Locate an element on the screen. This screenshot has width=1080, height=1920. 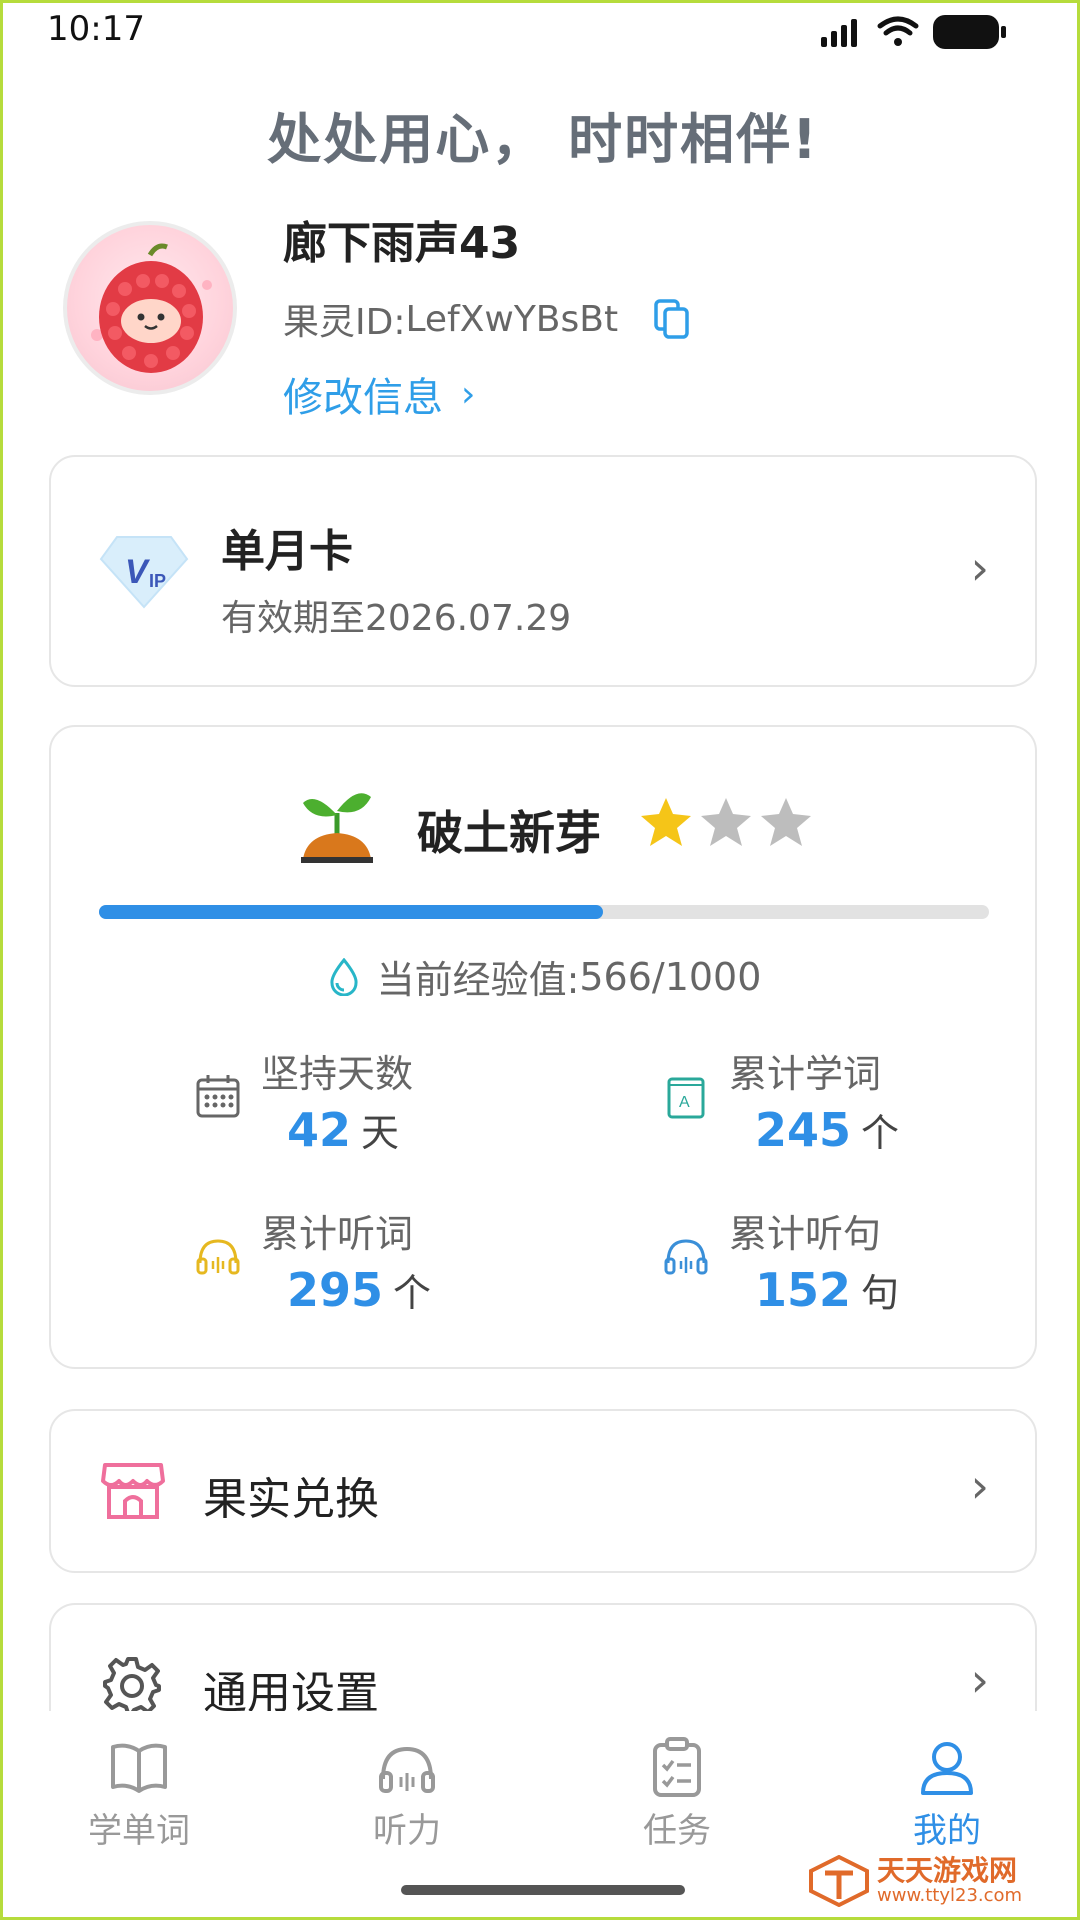
stat-value: 152 is located at coordinates (803, 1290).